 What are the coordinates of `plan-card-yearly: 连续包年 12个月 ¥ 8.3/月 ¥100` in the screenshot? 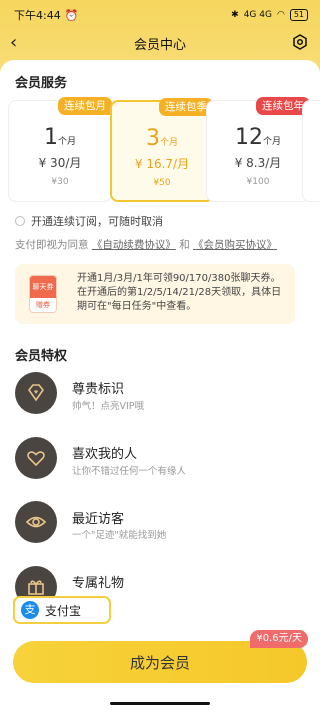 It's located at (258, 149).